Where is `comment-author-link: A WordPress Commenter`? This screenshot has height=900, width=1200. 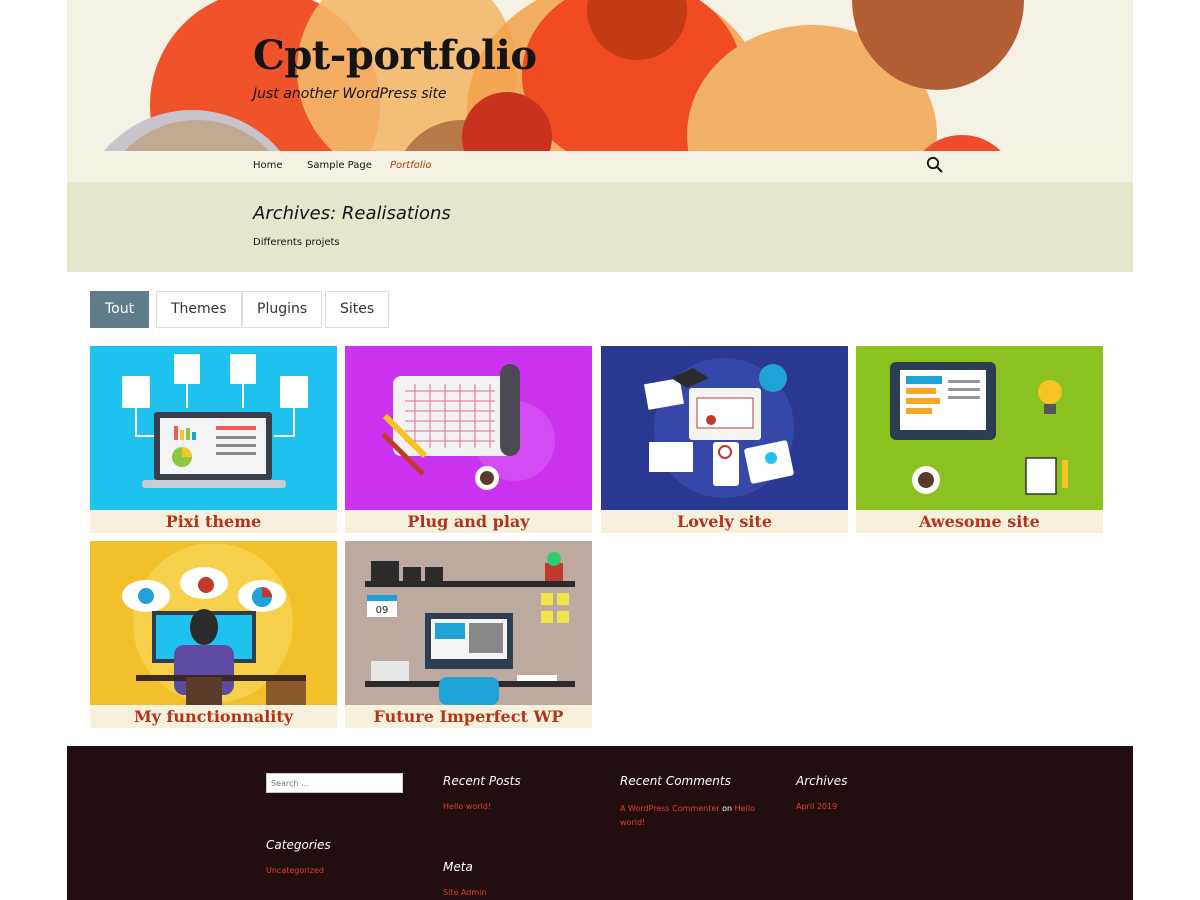 comment-author-link: A WordPress Commenter is located at coordinates (670, 808).